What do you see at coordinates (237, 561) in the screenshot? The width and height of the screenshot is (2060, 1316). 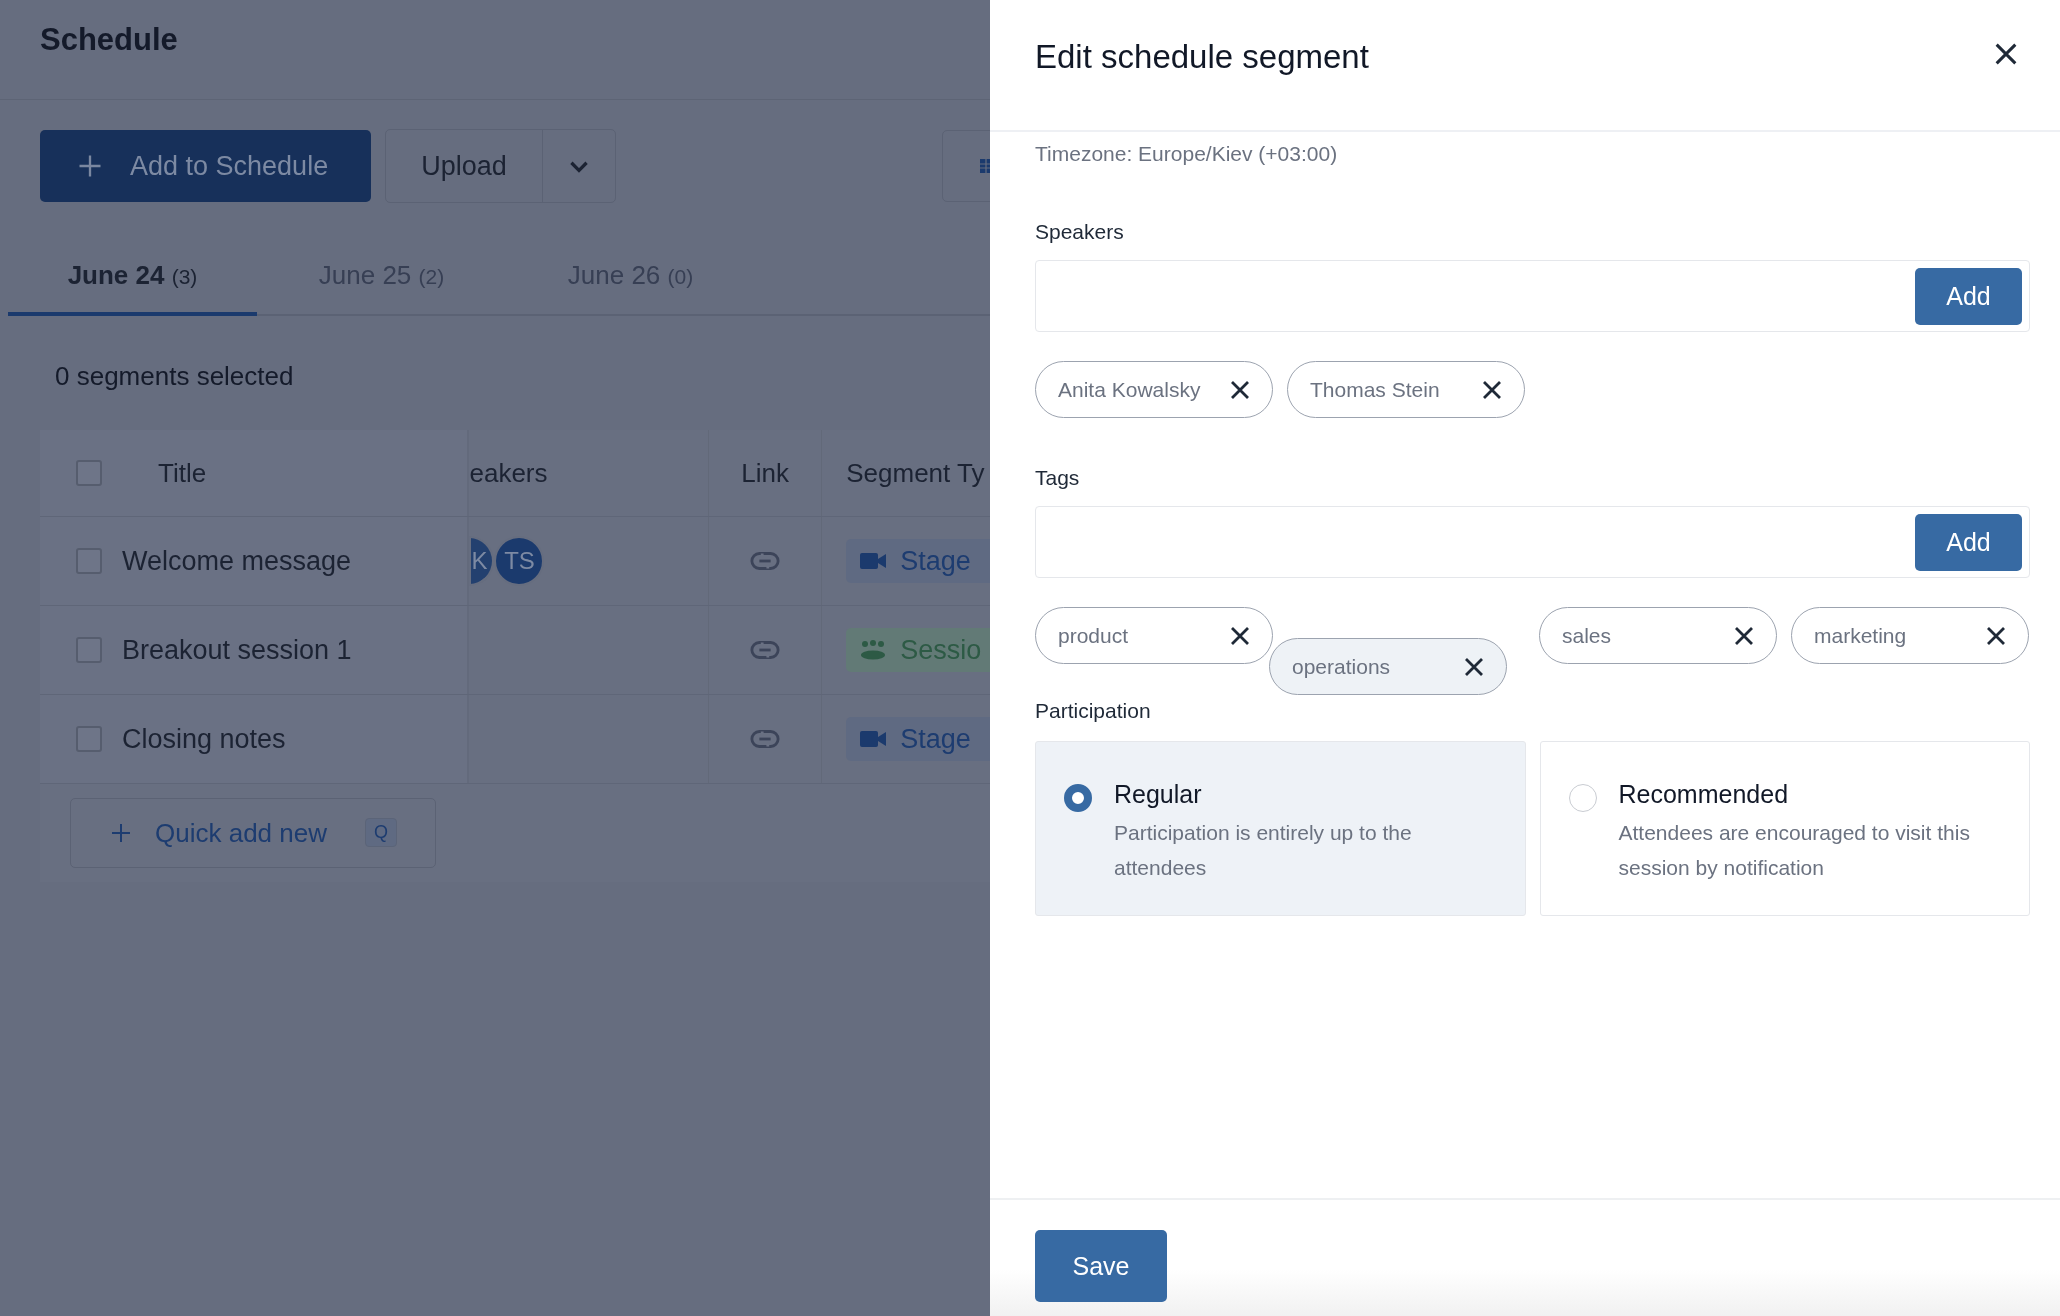 I see `segment-title: Welcome message` at bounding box center [237, 561].